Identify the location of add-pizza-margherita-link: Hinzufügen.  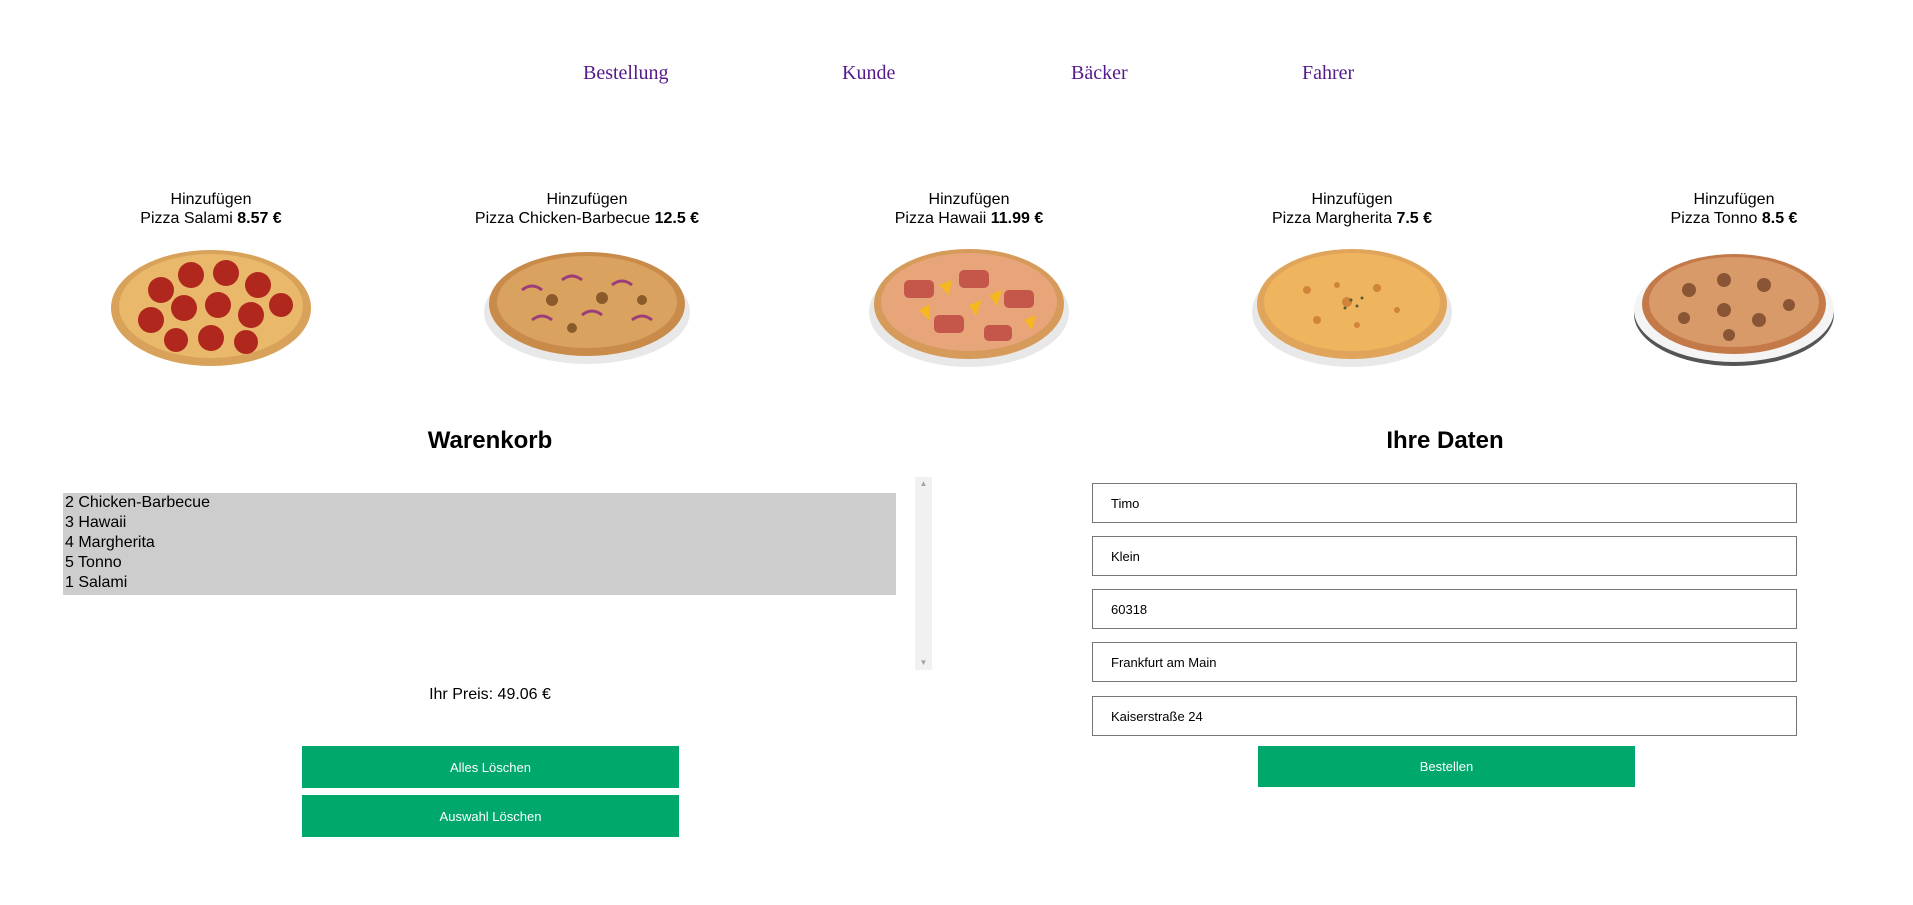
(1352, 199).